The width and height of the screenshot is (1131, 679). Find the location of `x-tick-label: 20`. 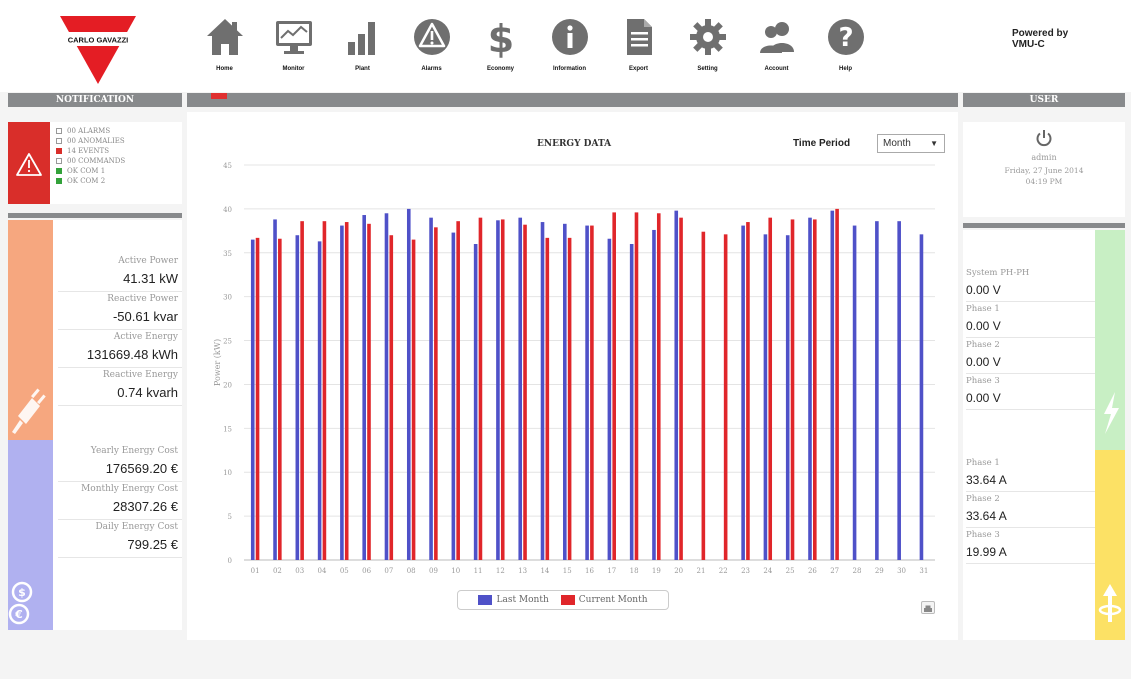

x-tick-label: 20 is located at coordinates (678, 571).